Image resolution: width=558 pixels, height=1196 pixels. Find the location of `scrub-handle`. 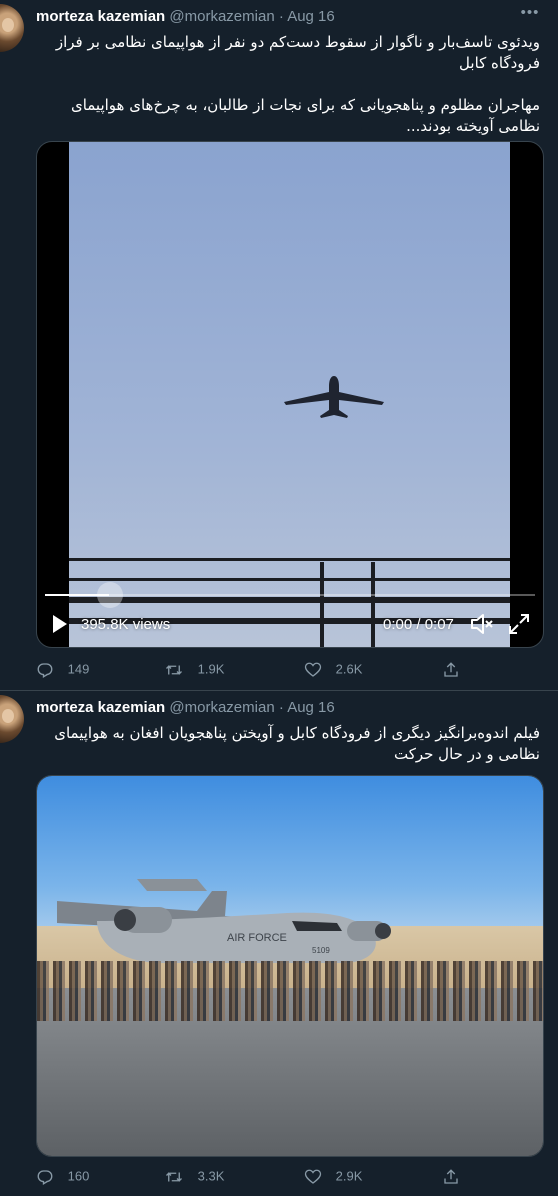

scrub-handle is located at coordinates (110, 595).